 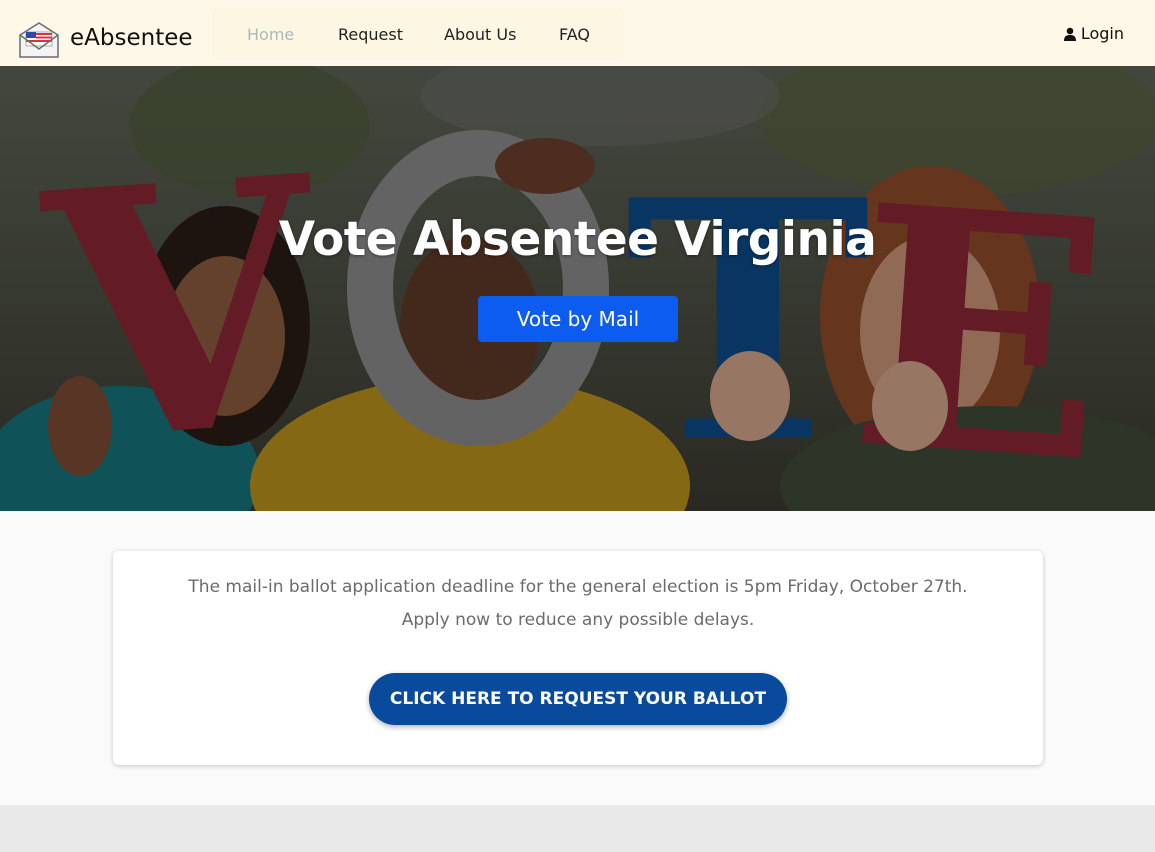 What do you see at coordinates (39, 40) in the screenshot?
I see `envelope-flag-icon` at bounding box center [39, 40].